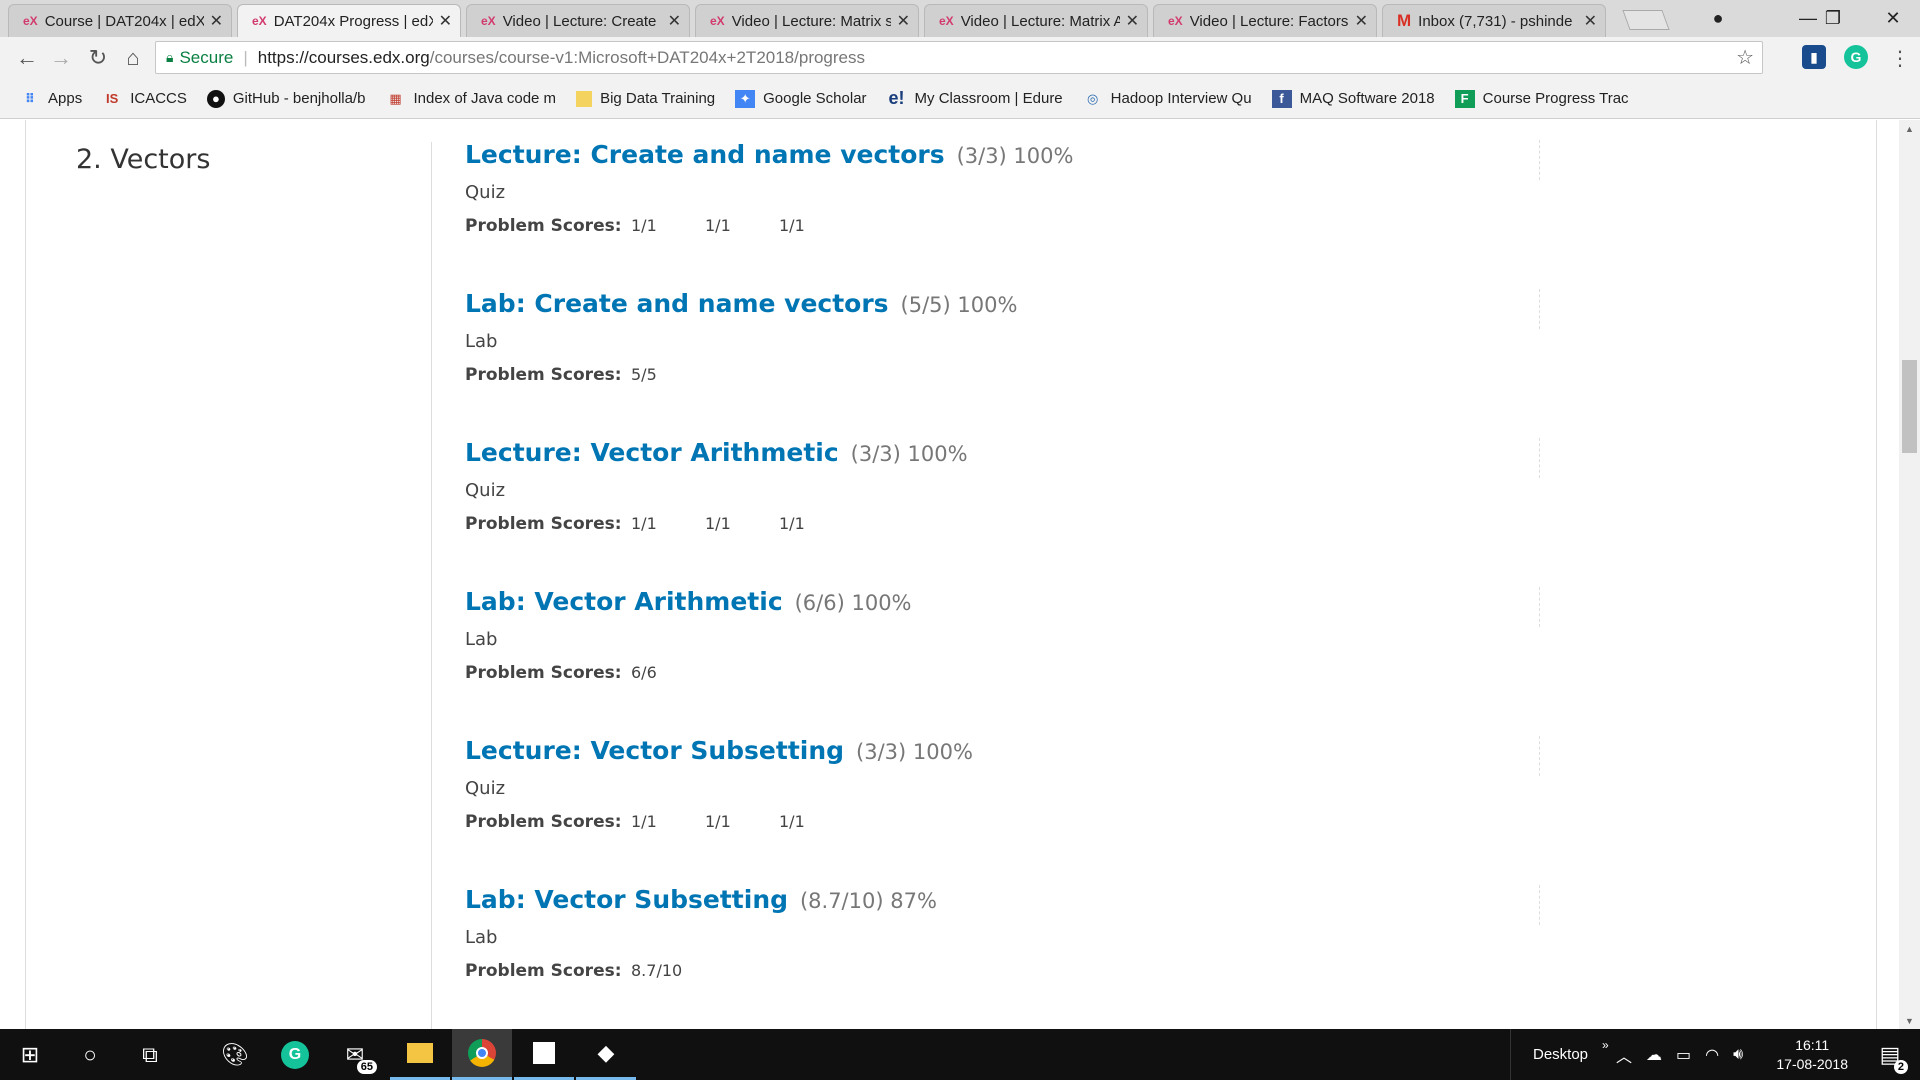 This screenshot has width=1920, height=1080. Describe the element at coordinates (120, 20) in the screenshot. I see `tab-course: eX Course | DAT204x | edX ✕` at that location.